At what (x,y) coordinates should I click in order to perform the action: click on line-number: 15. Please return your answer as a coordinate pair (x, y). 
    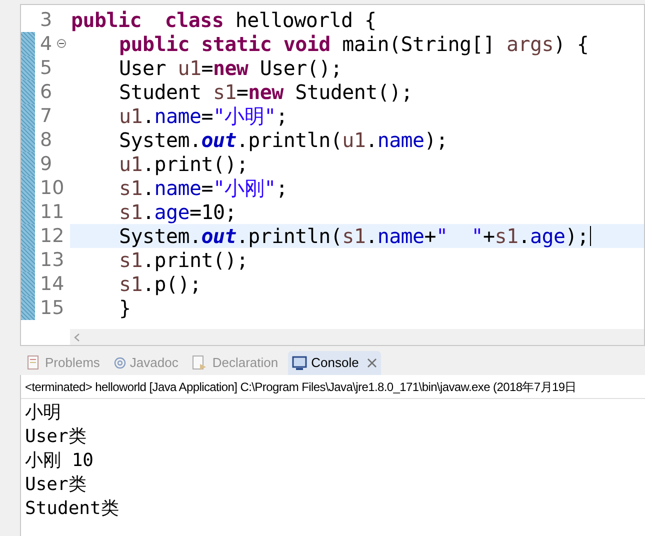
    Looking at the image, I should click on (52, 308).